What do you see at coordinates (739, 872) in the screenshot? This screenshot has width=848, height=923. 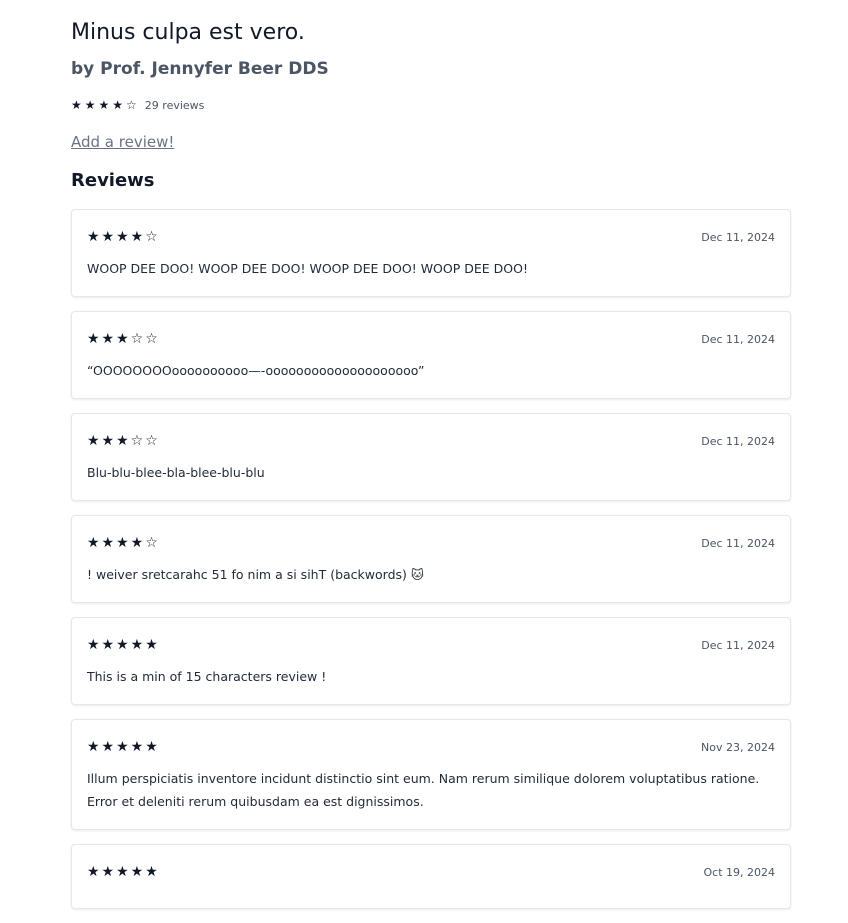 I see `review-date: Oct 19, 2024` at bounding box center [739, 872].